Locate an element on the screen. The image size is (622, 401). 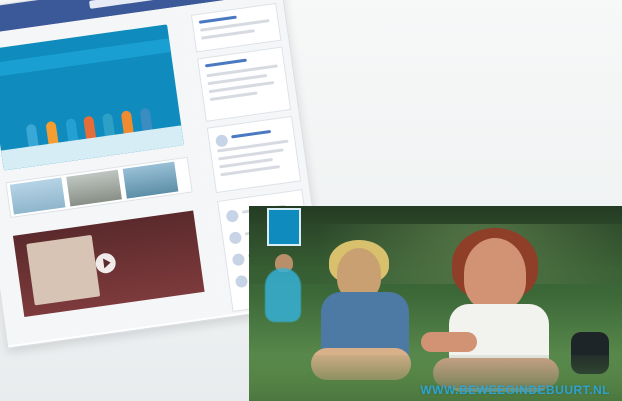
background-person is located at coordinates (283, 295).